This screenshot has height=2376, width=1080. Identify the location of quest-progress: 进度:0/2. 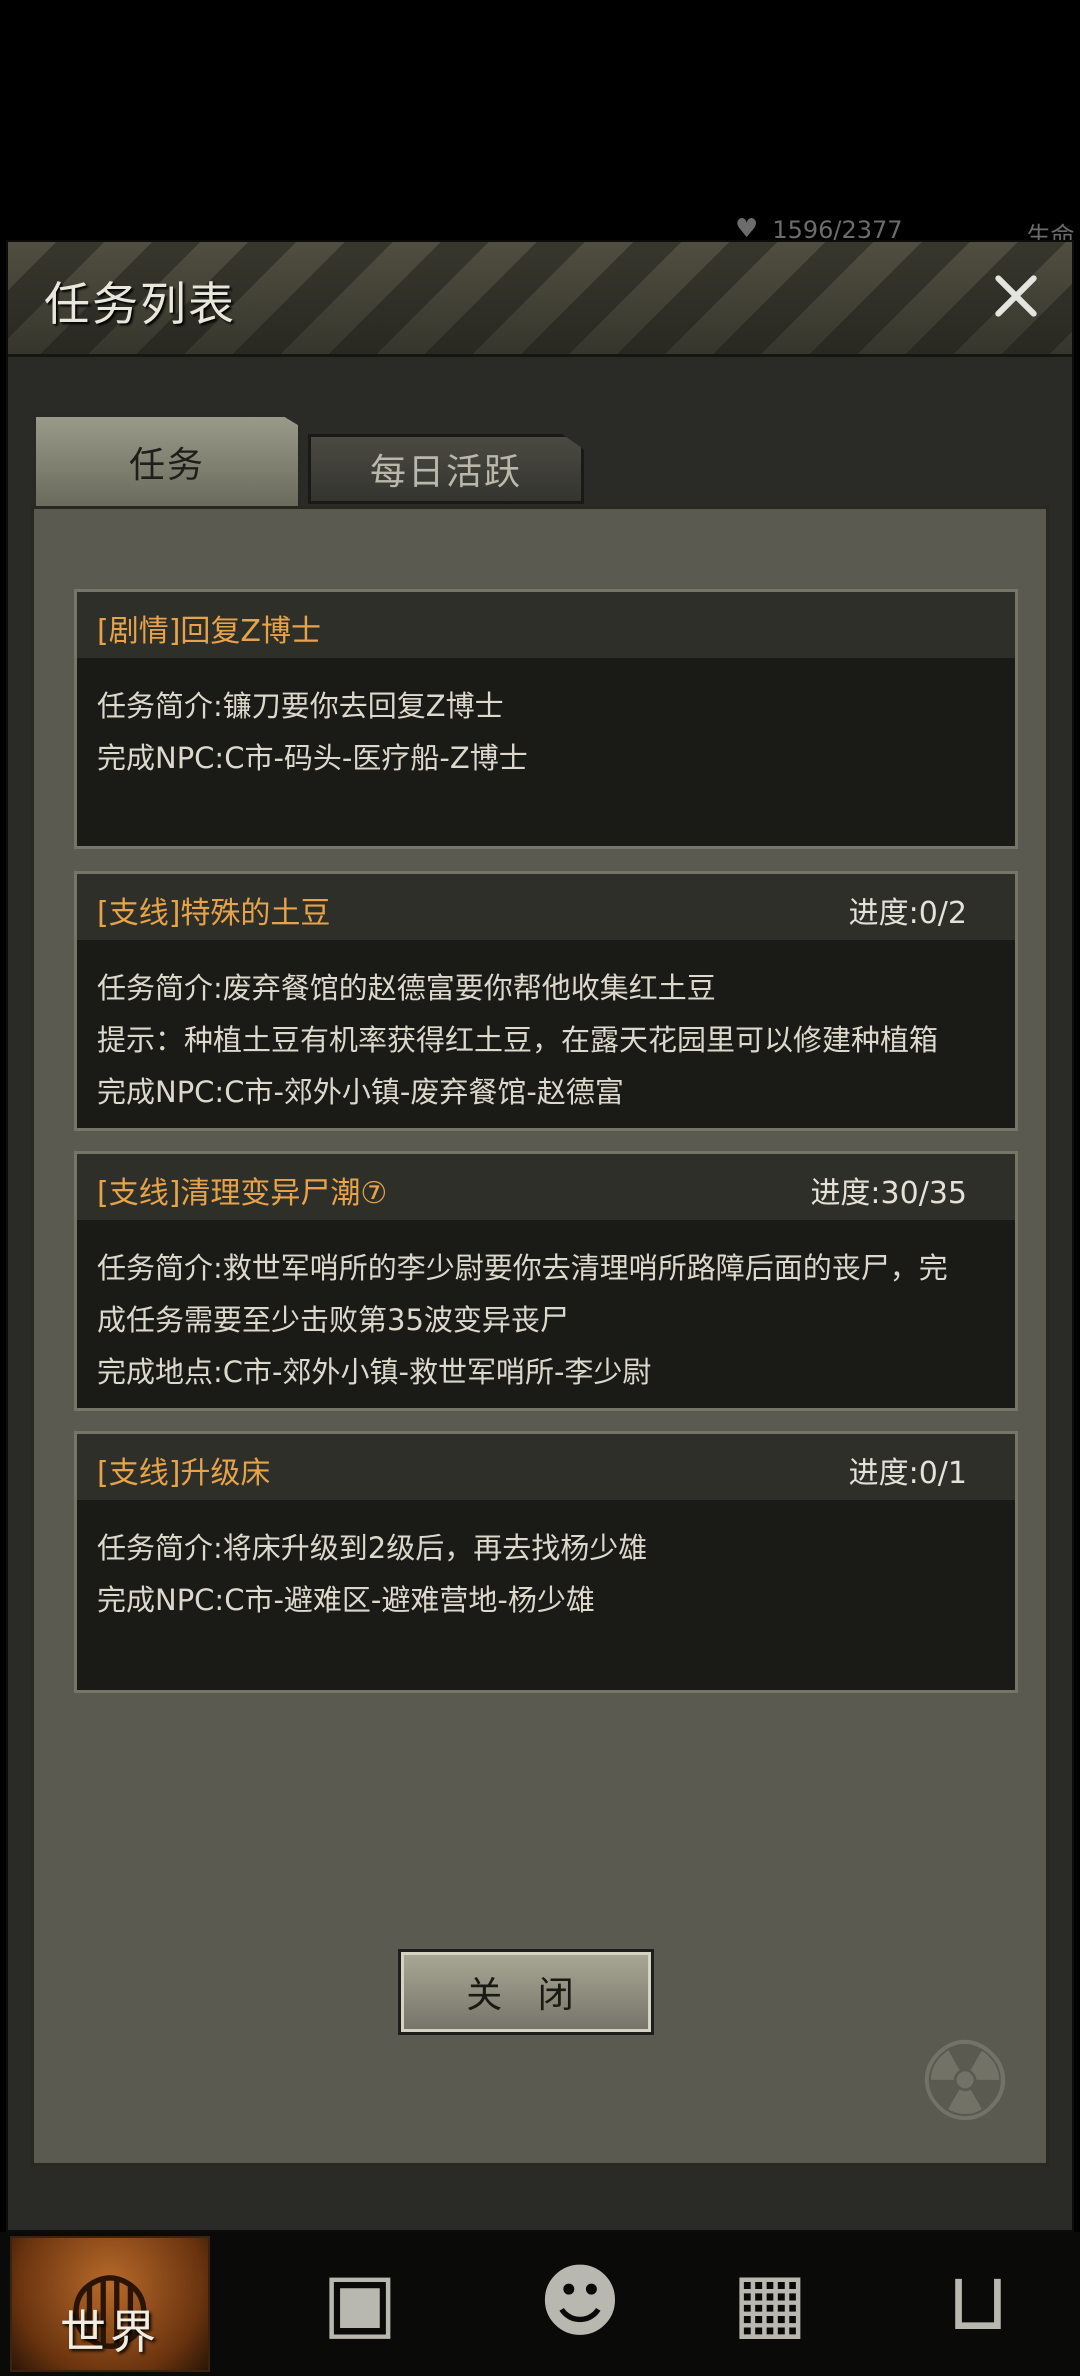
(907, 913).